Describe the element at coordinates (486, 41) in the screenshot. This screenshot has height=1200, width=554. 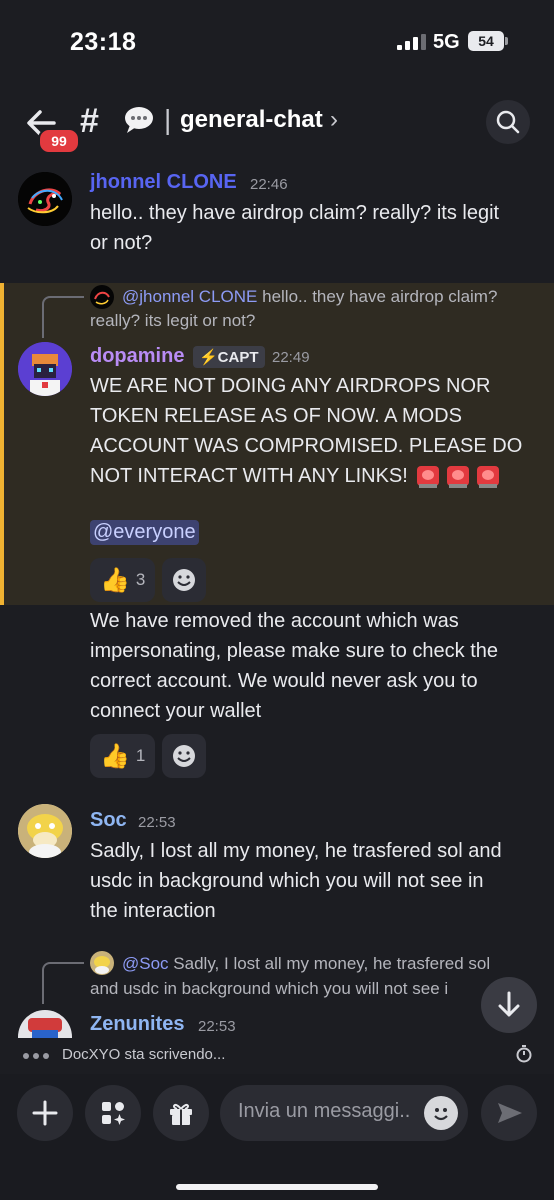
I see `battery-icon: 54` at that location.